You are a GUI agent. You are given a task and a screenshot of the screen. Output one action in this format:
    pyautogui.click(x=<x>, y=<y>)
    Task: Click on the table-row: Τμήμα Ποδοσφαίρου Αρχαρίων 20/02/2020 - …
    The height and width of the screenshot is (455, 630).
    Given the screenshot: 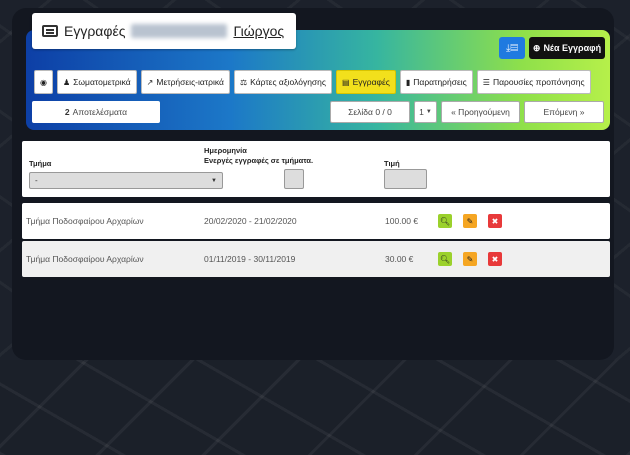 What is the action you would take?
    pyautogui.click(x=316, y=221)
    